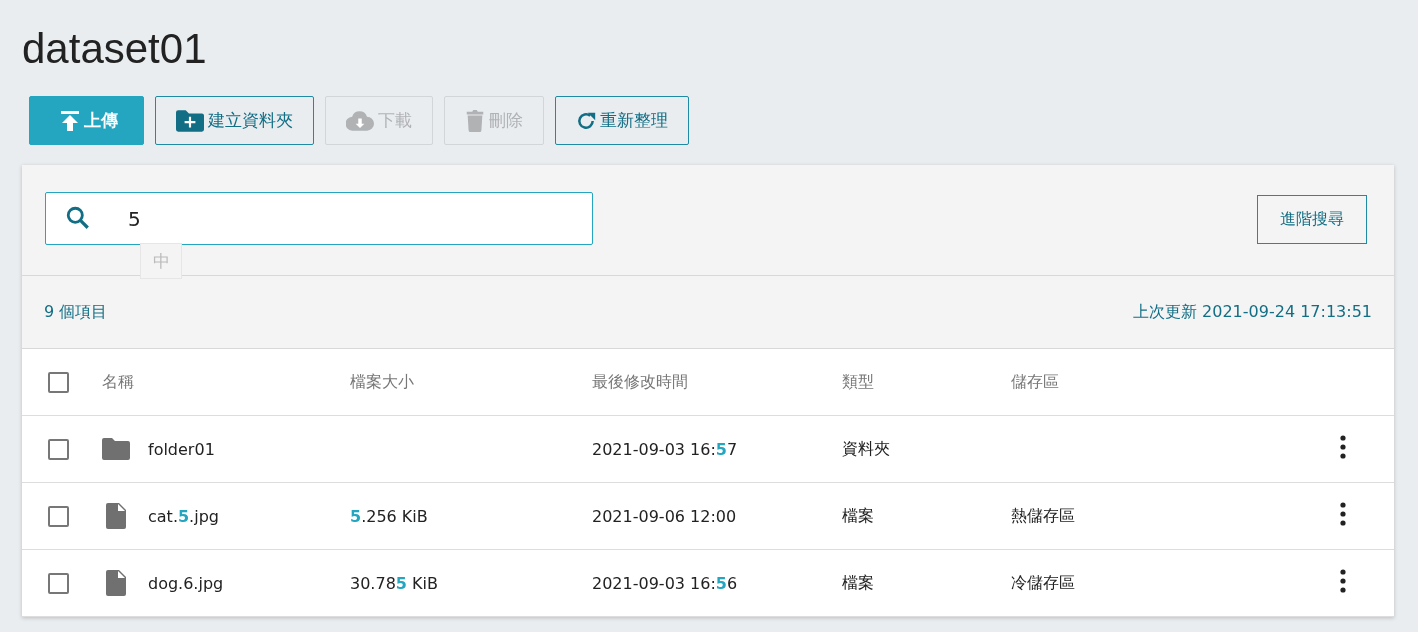  Describe the element at coordinates (640, 381) in the screenshot. I see `column-header: 最後修改時間` at that location.